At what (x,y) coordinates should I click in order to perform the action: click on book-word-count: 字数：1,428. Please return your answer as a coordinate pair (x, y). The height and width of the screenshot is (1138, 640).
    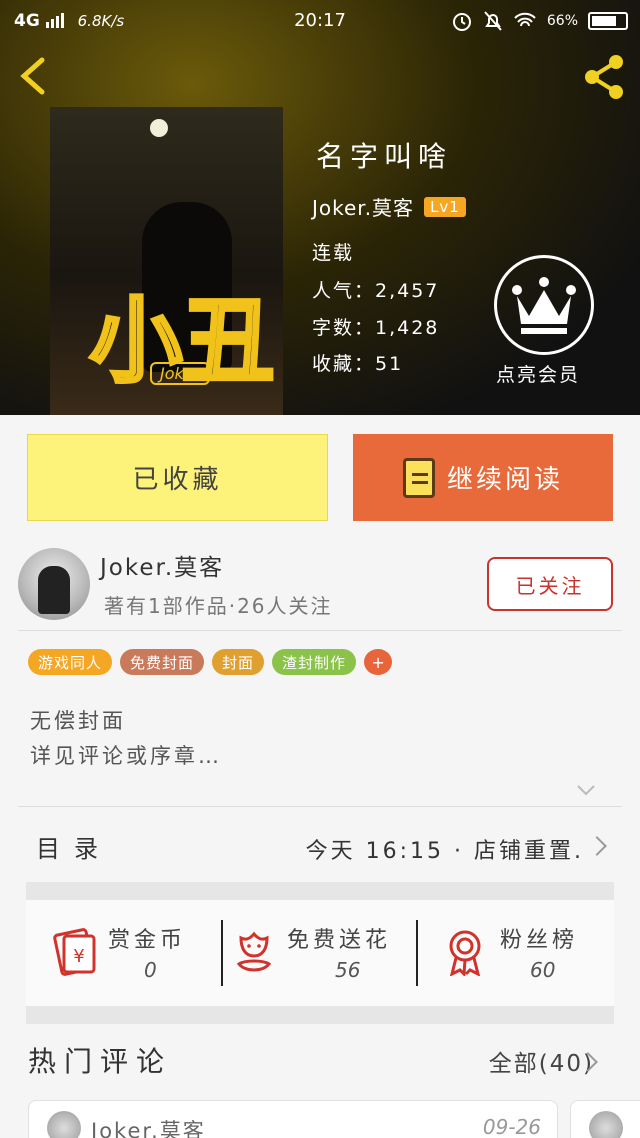
    Looking at the image, I should click on (376, 328).